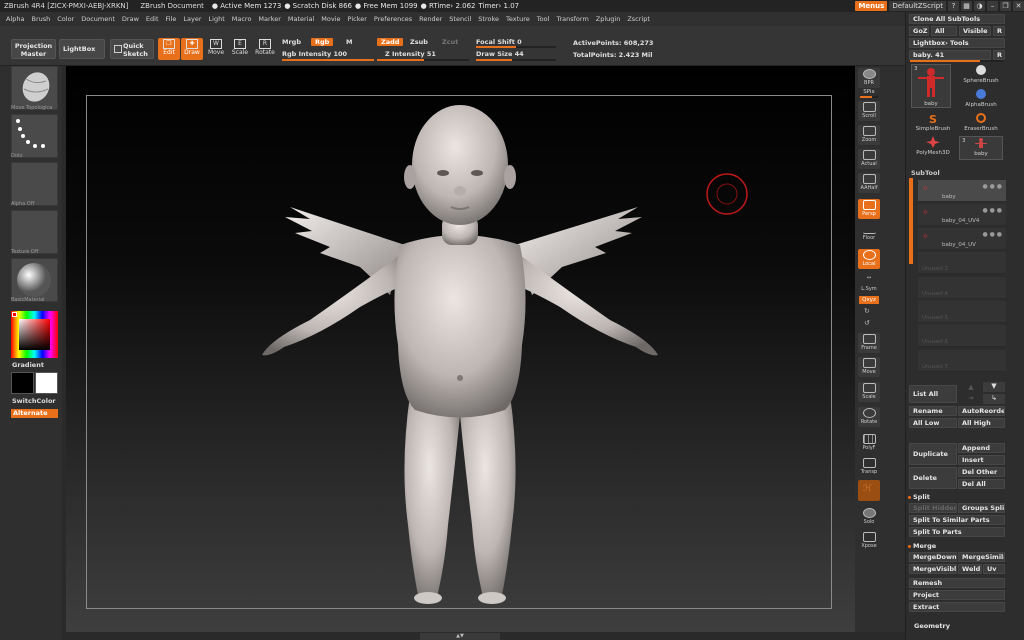 The width and height of the screenshot is (1024, 640). What do you see at coordinates (516, 60) in the screenshot?
I see `draw-size-slider` at bounding box center [516, 60].